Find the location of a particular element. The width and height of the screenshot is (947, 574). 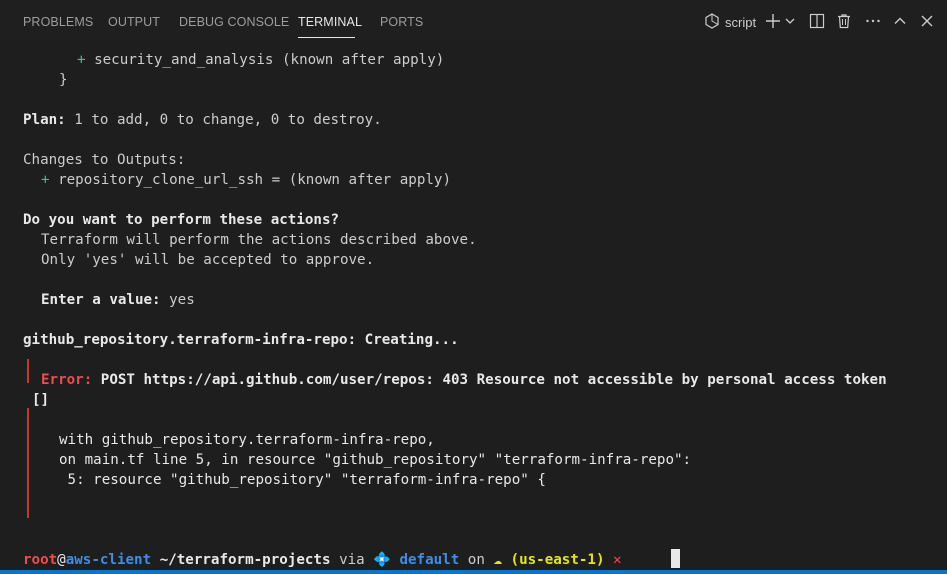

terraform-icon: 💠 is located at coordinates (382, 560).